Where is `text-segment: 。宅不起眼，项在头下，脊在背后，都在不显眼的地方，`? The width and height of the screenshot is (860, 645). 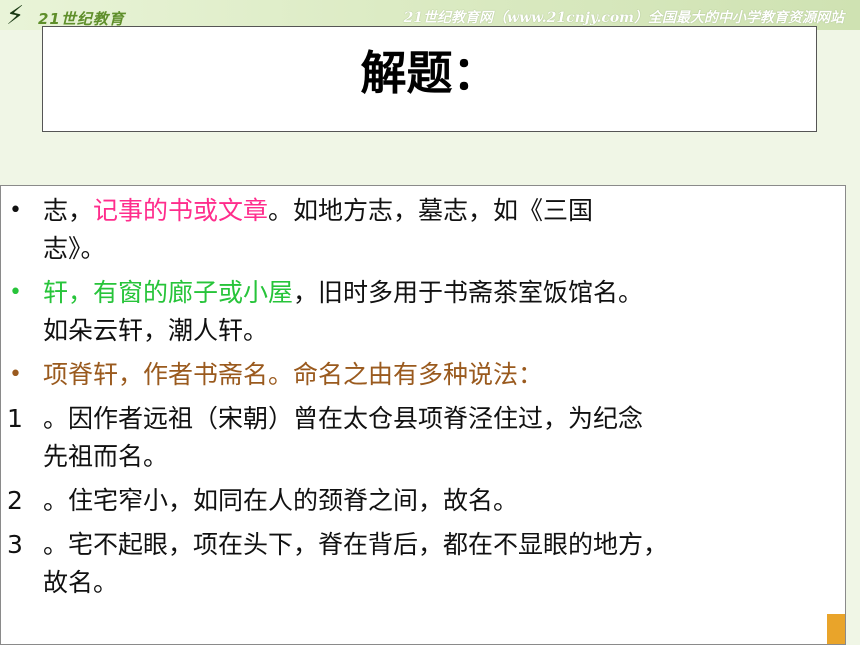 text-segment: 。宅不起眼，项在头下，脊在背后，都在不显眼的地方， is located at coordinates (356, 544).